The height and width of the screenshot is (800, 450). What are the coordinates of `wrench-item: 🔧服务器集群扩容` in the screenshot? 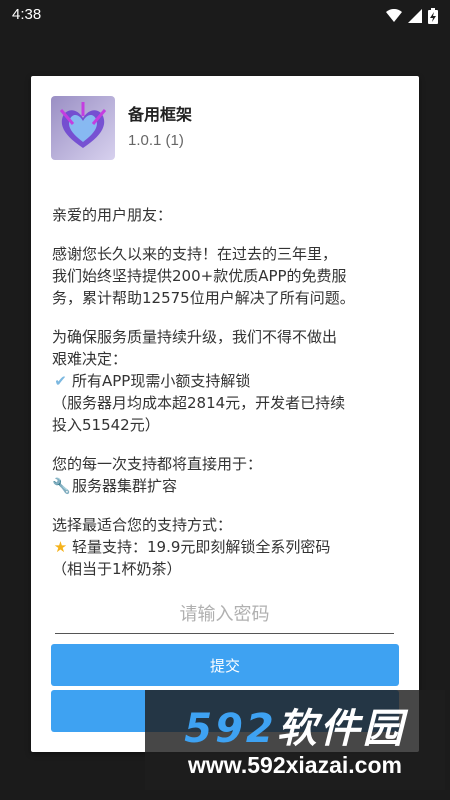 It's located at (115, 486).